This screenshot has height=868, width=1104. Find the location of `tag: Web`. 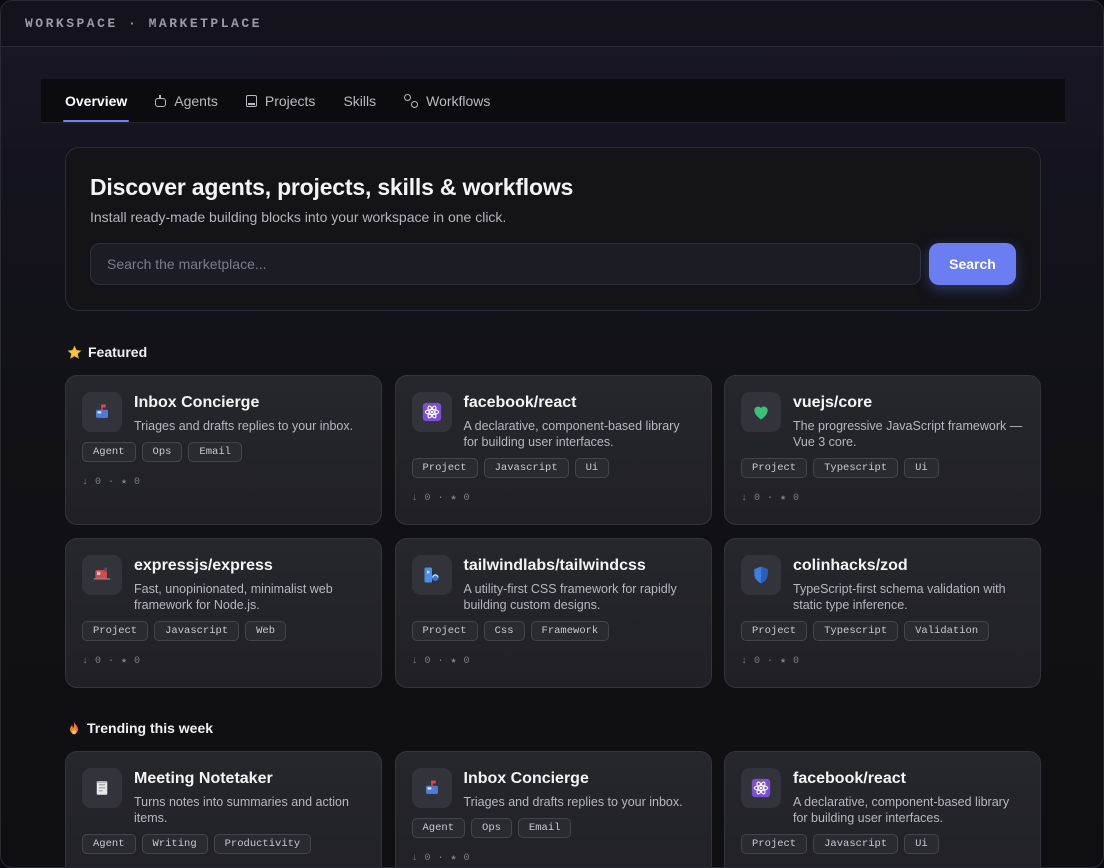

tag: Web is located at coordinates (266, 631).